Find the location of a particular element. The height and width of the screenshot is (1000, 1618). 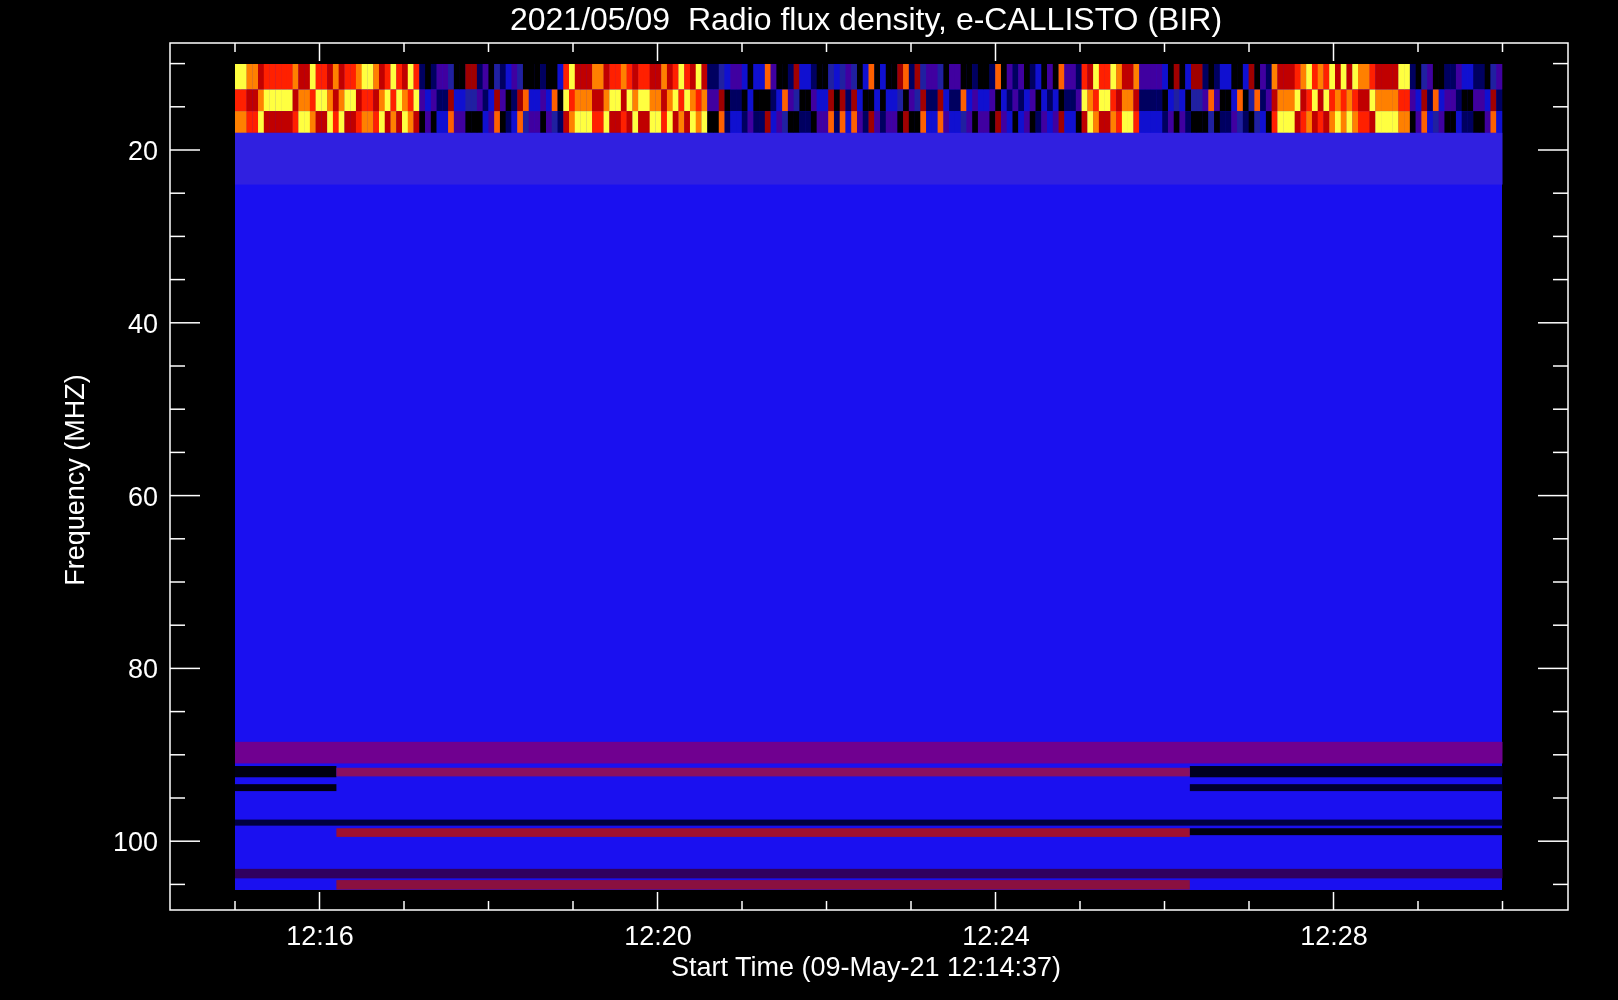

tick-label: 60 is located at coordinates (142, 496).